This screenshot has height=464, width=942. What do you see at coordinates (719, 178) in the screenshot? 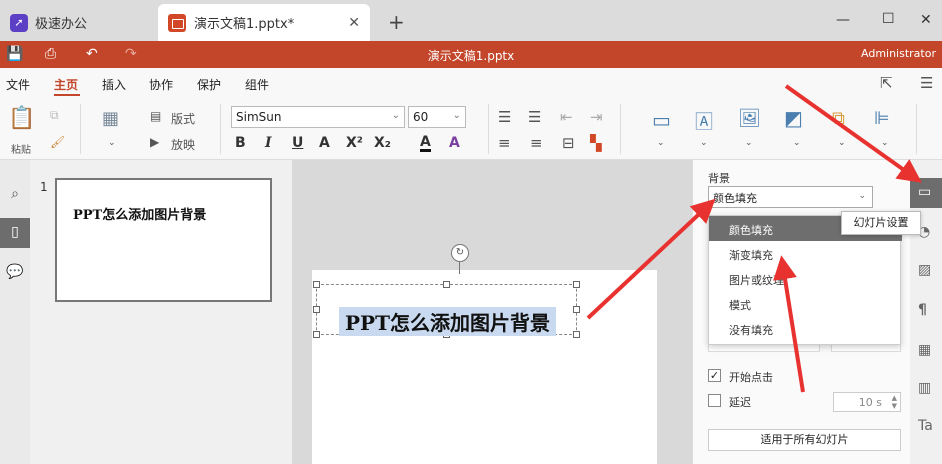
I see `background-label: 背景` at bounding box center [719, 178].